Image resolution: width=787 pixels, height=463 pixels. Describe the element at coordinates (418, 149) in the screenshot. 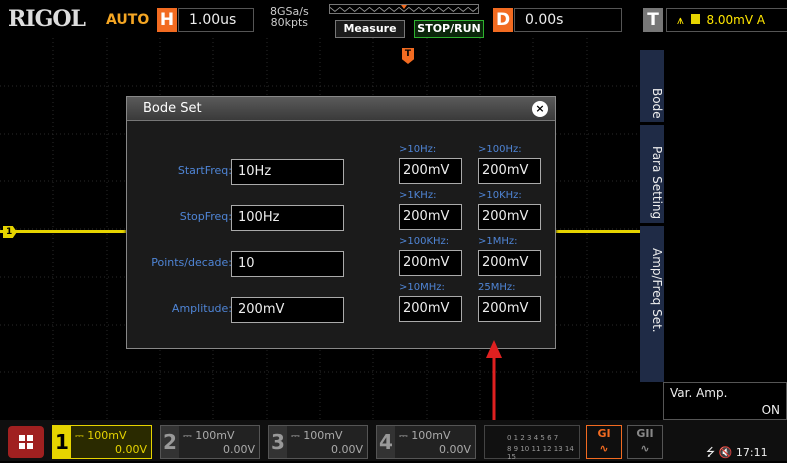

I see `amp-10hz-label: >10Hz:` at that location.